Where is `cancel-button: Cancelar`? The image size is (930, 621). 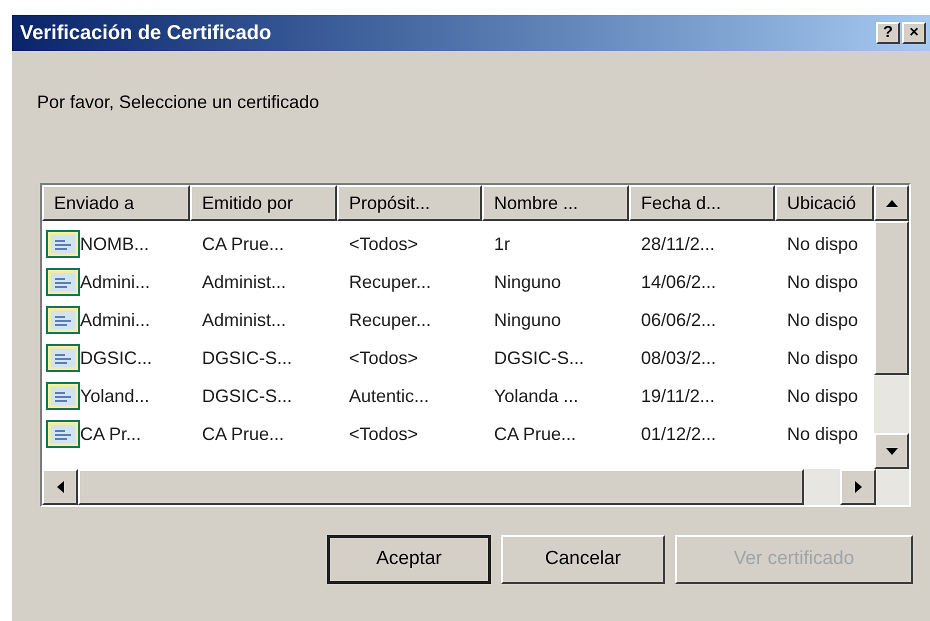
cancel-button: Cancelar is located at coordinates (583, 559).